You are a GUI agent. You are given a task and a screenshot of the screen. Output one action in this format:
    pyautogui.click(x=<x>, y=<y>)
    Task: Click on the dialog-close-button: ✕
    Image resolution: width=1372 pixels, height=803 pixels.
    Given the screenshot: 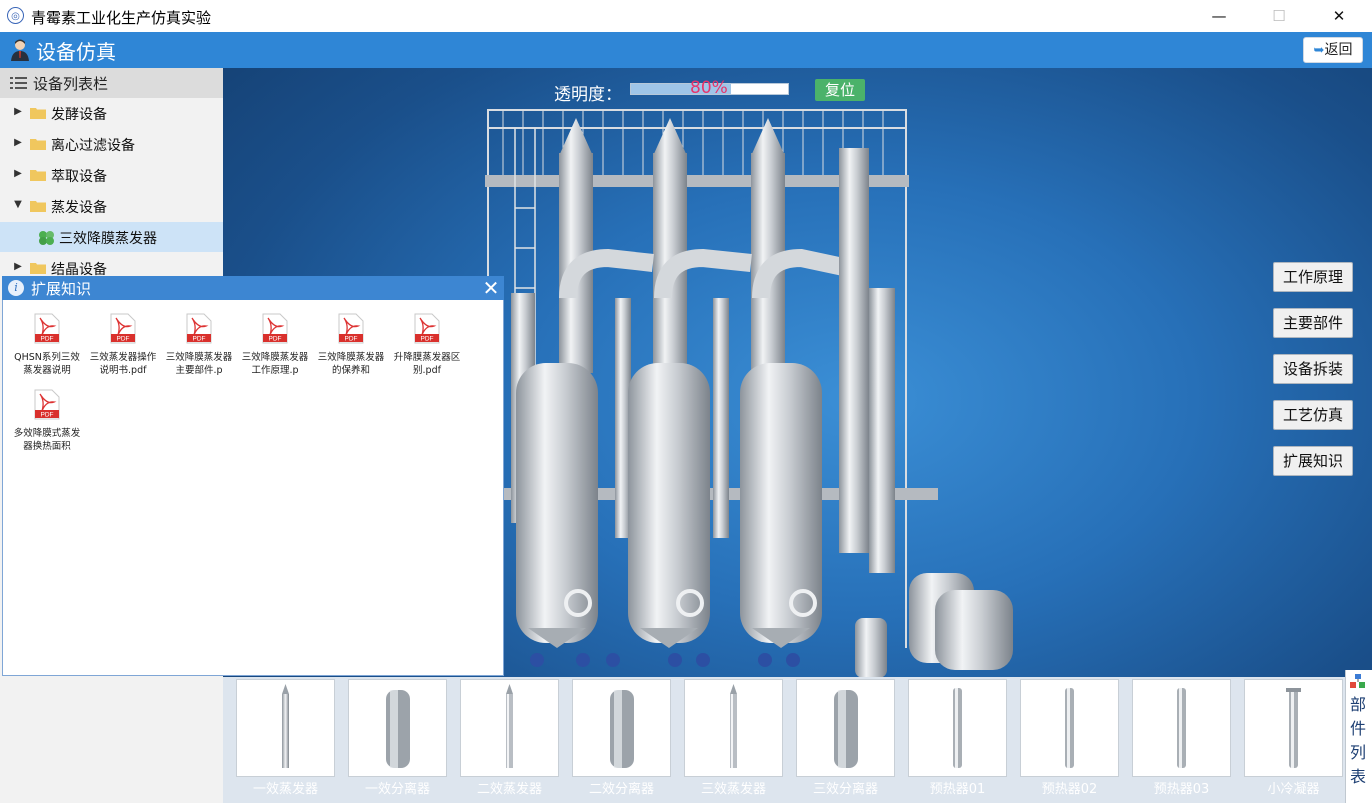 What is the action you would take?
    pyautogui.click(x=491, y=288)
    